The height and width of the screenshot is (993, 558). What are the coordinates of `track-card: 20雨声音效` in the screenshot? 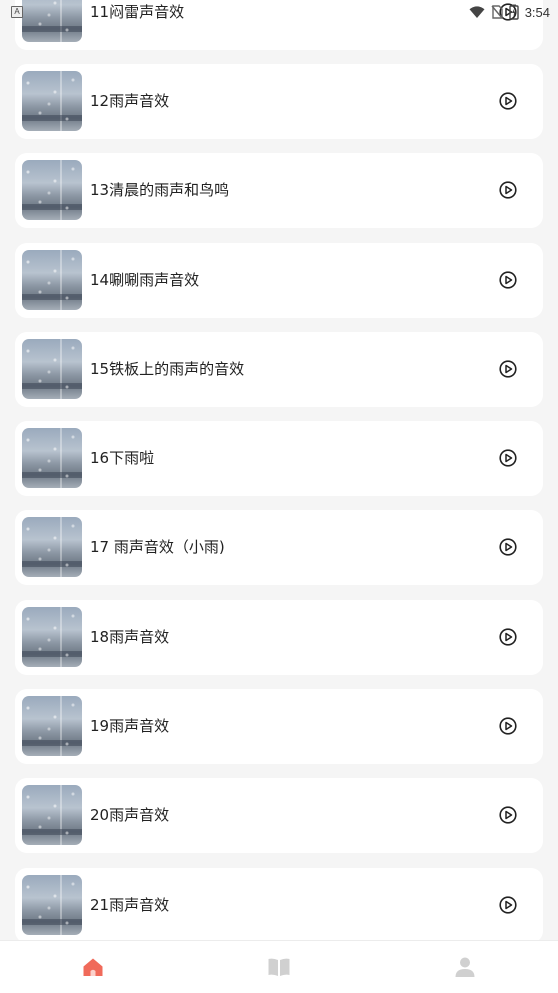 It's located at (279, 815).